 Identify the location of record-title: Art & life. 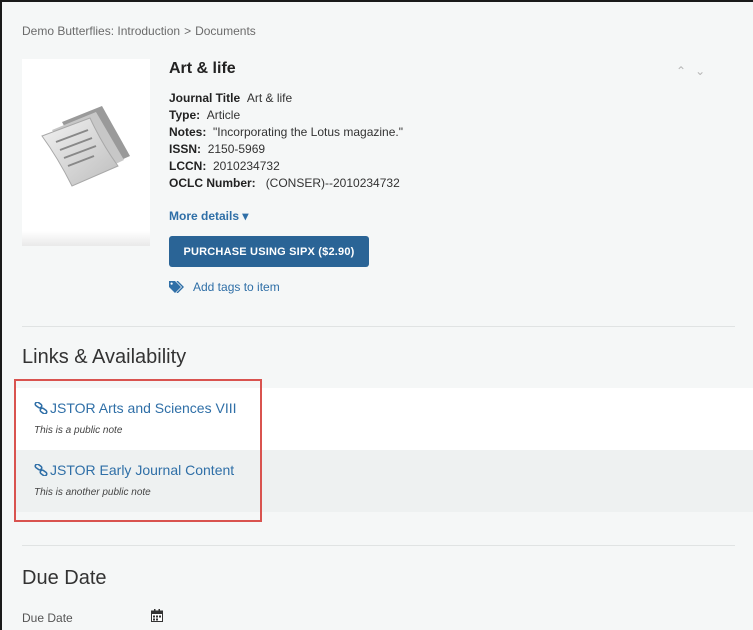
(202, 68).